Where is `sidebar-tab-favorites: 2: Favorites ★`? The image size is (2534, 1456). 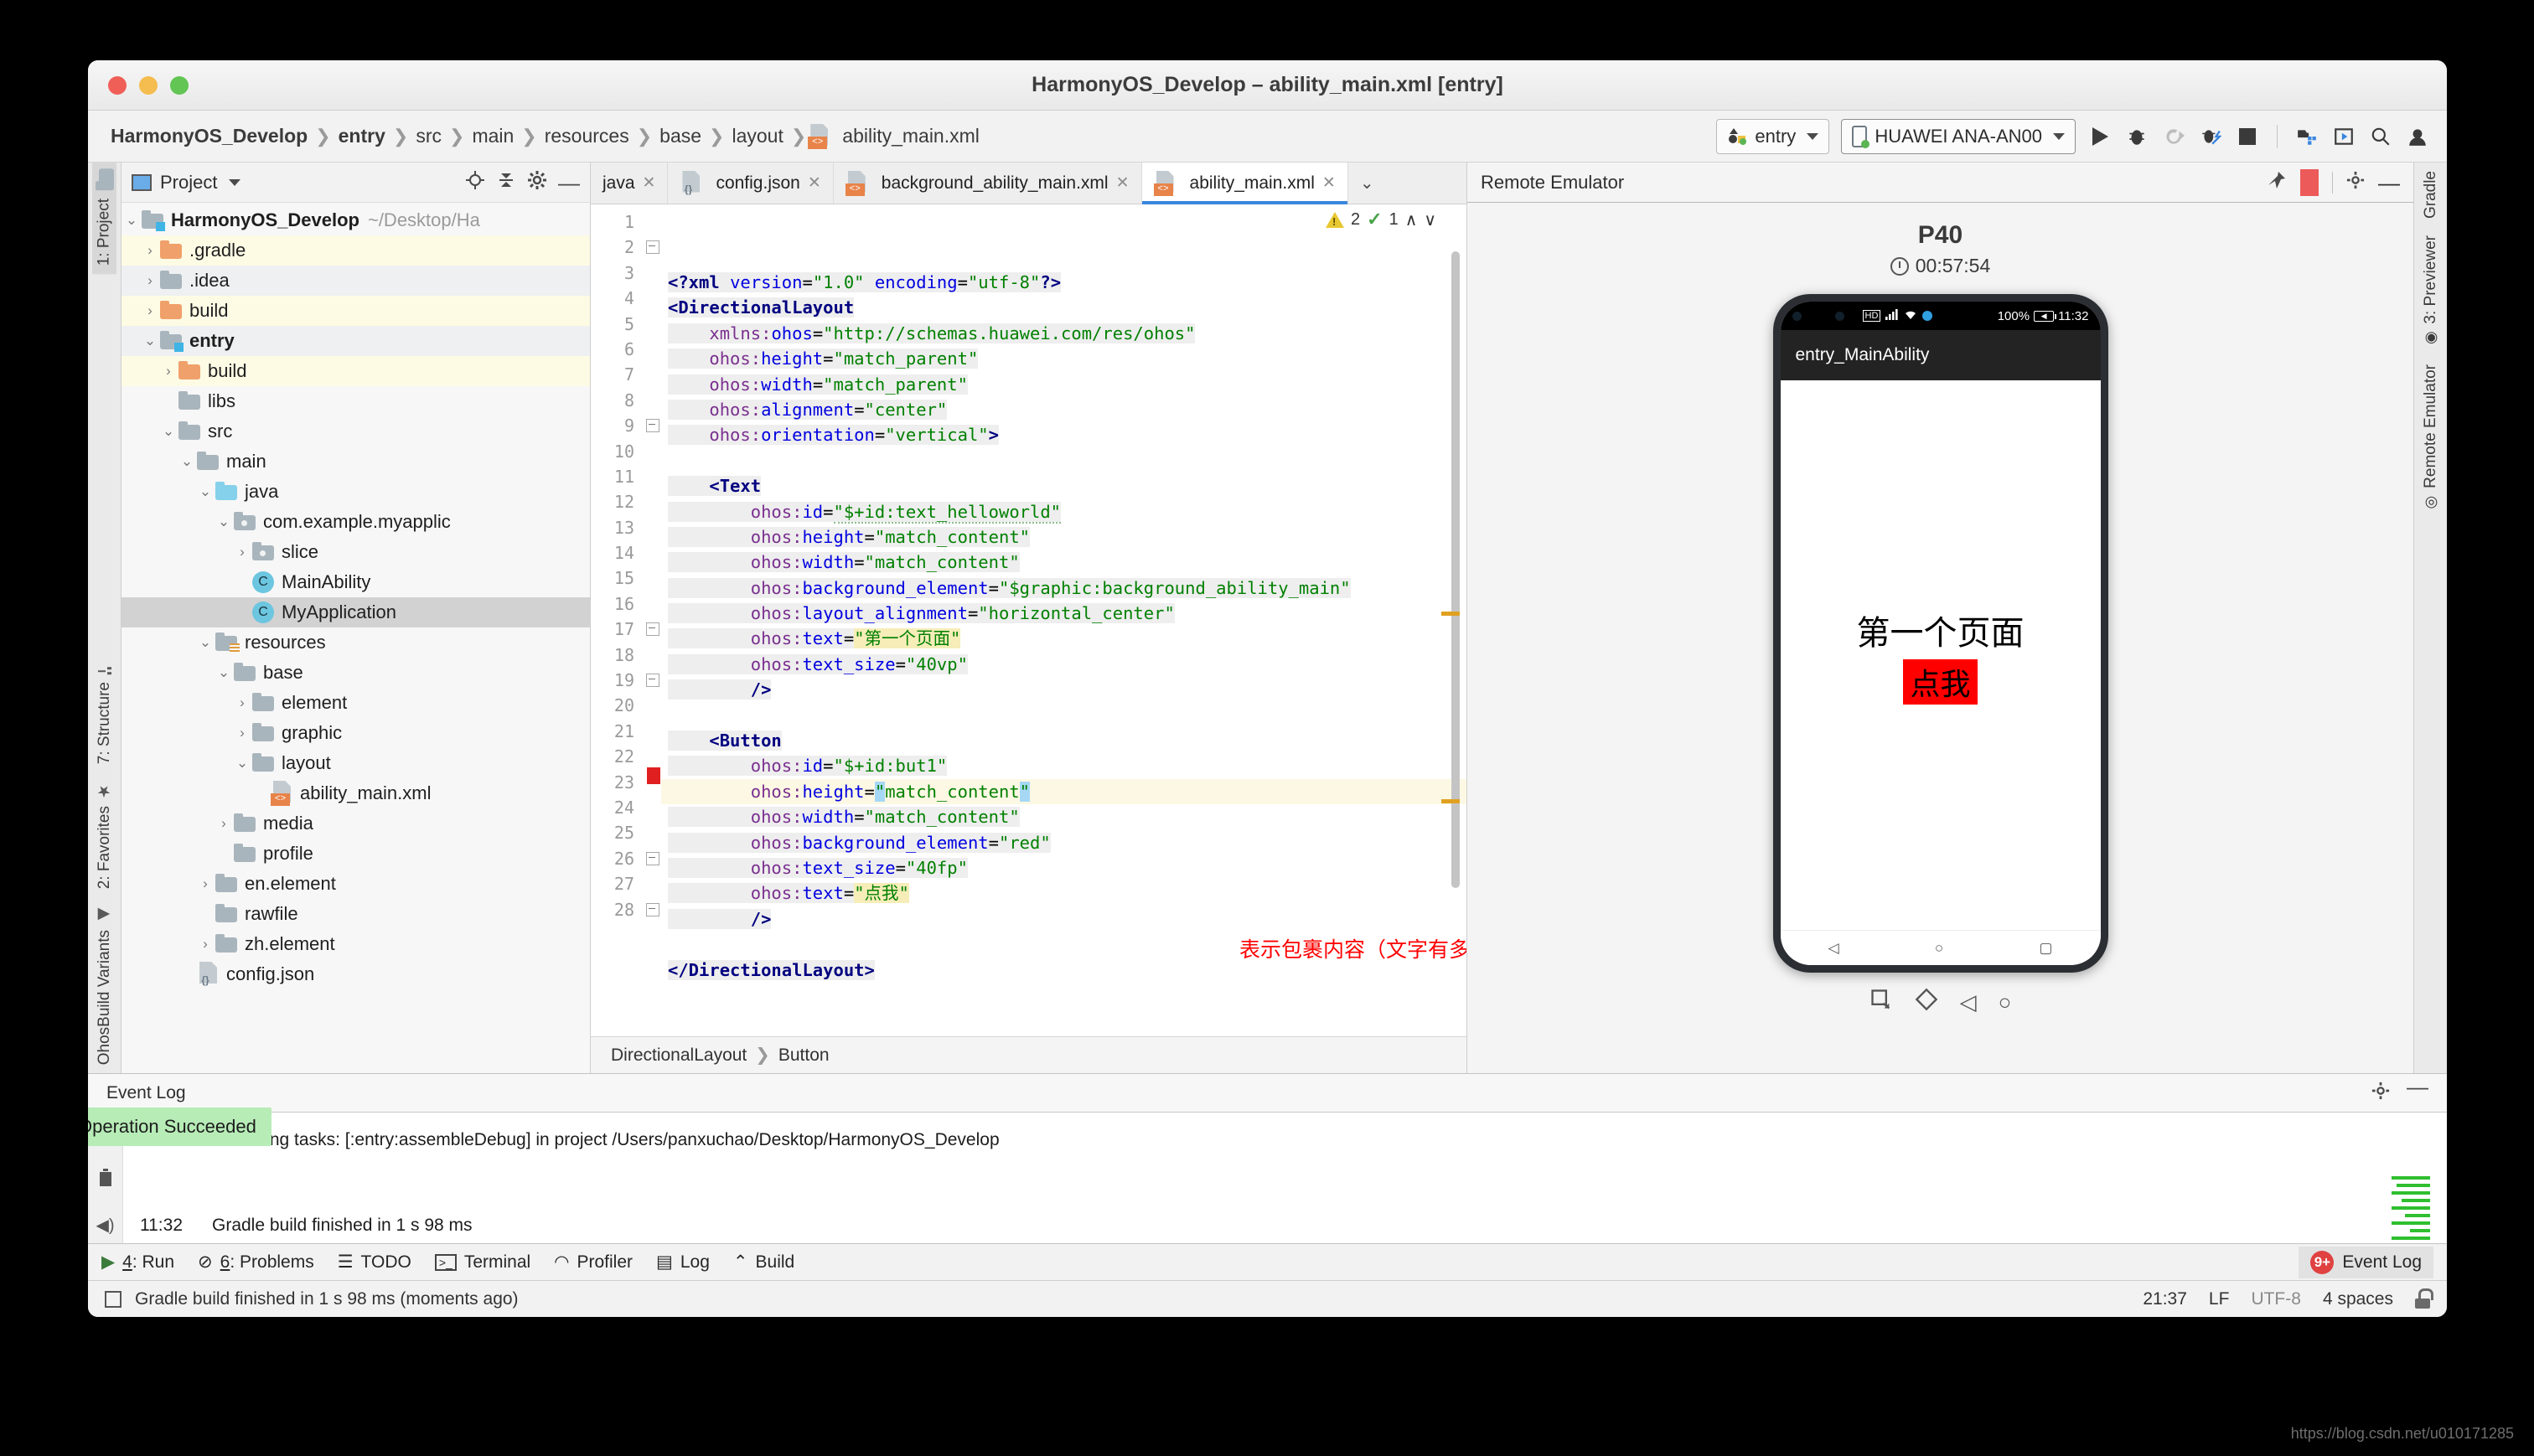
sidebar-tab-favorites: 2: Favorites ★ is located at coordinates (105, 835).